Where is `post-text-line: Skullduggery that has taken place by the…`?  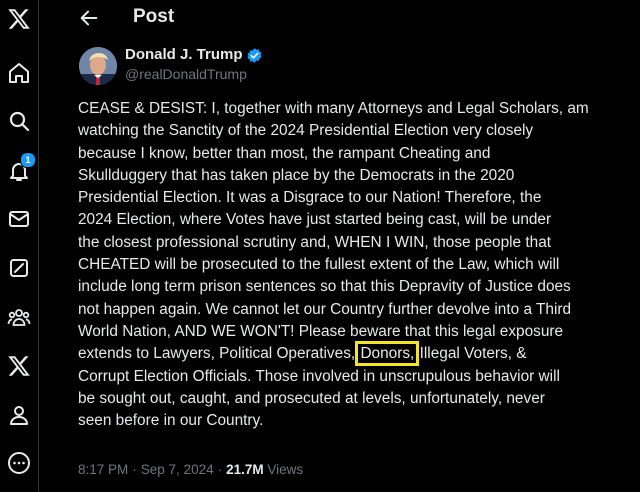
post-text-line: Skullduggery that has taken place by the… is located at coordinates (296, 175).